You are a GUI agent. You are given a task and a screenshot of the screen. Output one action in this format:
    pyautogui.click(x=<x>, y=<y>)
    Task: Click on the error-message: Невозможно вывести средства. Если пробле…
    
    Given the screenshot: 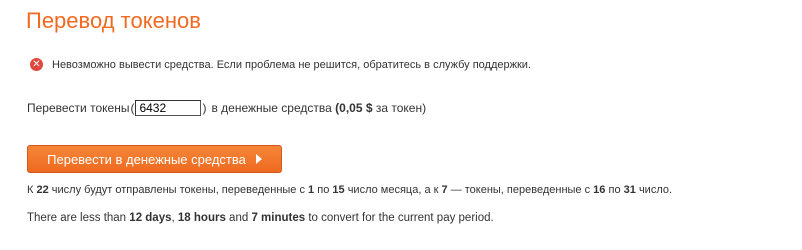 What is the action you would take?
    pyautogui.click(x=291, y=64)
    